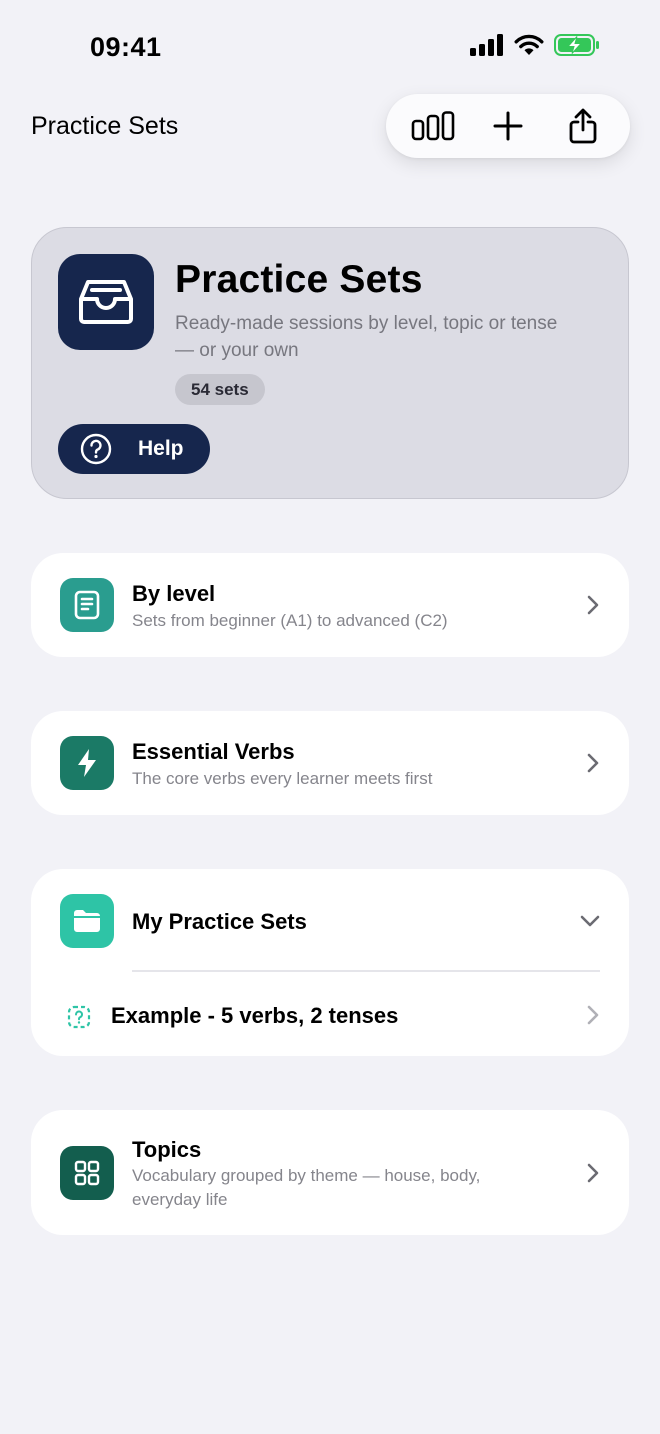  I want to click on grid-icon, so click(87, 1173).